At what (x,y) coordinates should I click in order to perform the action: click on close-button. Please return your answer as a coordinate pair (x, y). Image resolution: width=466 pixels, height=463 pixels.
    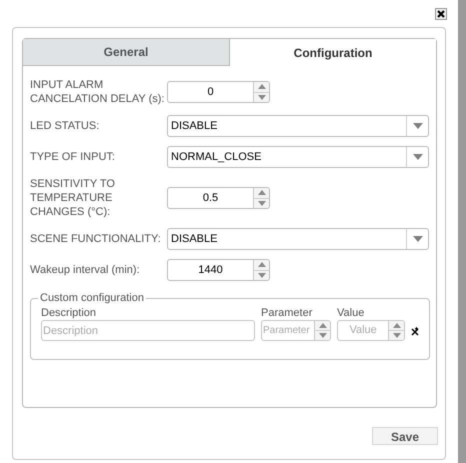
    Looking at the image, I should click on (441, 14).